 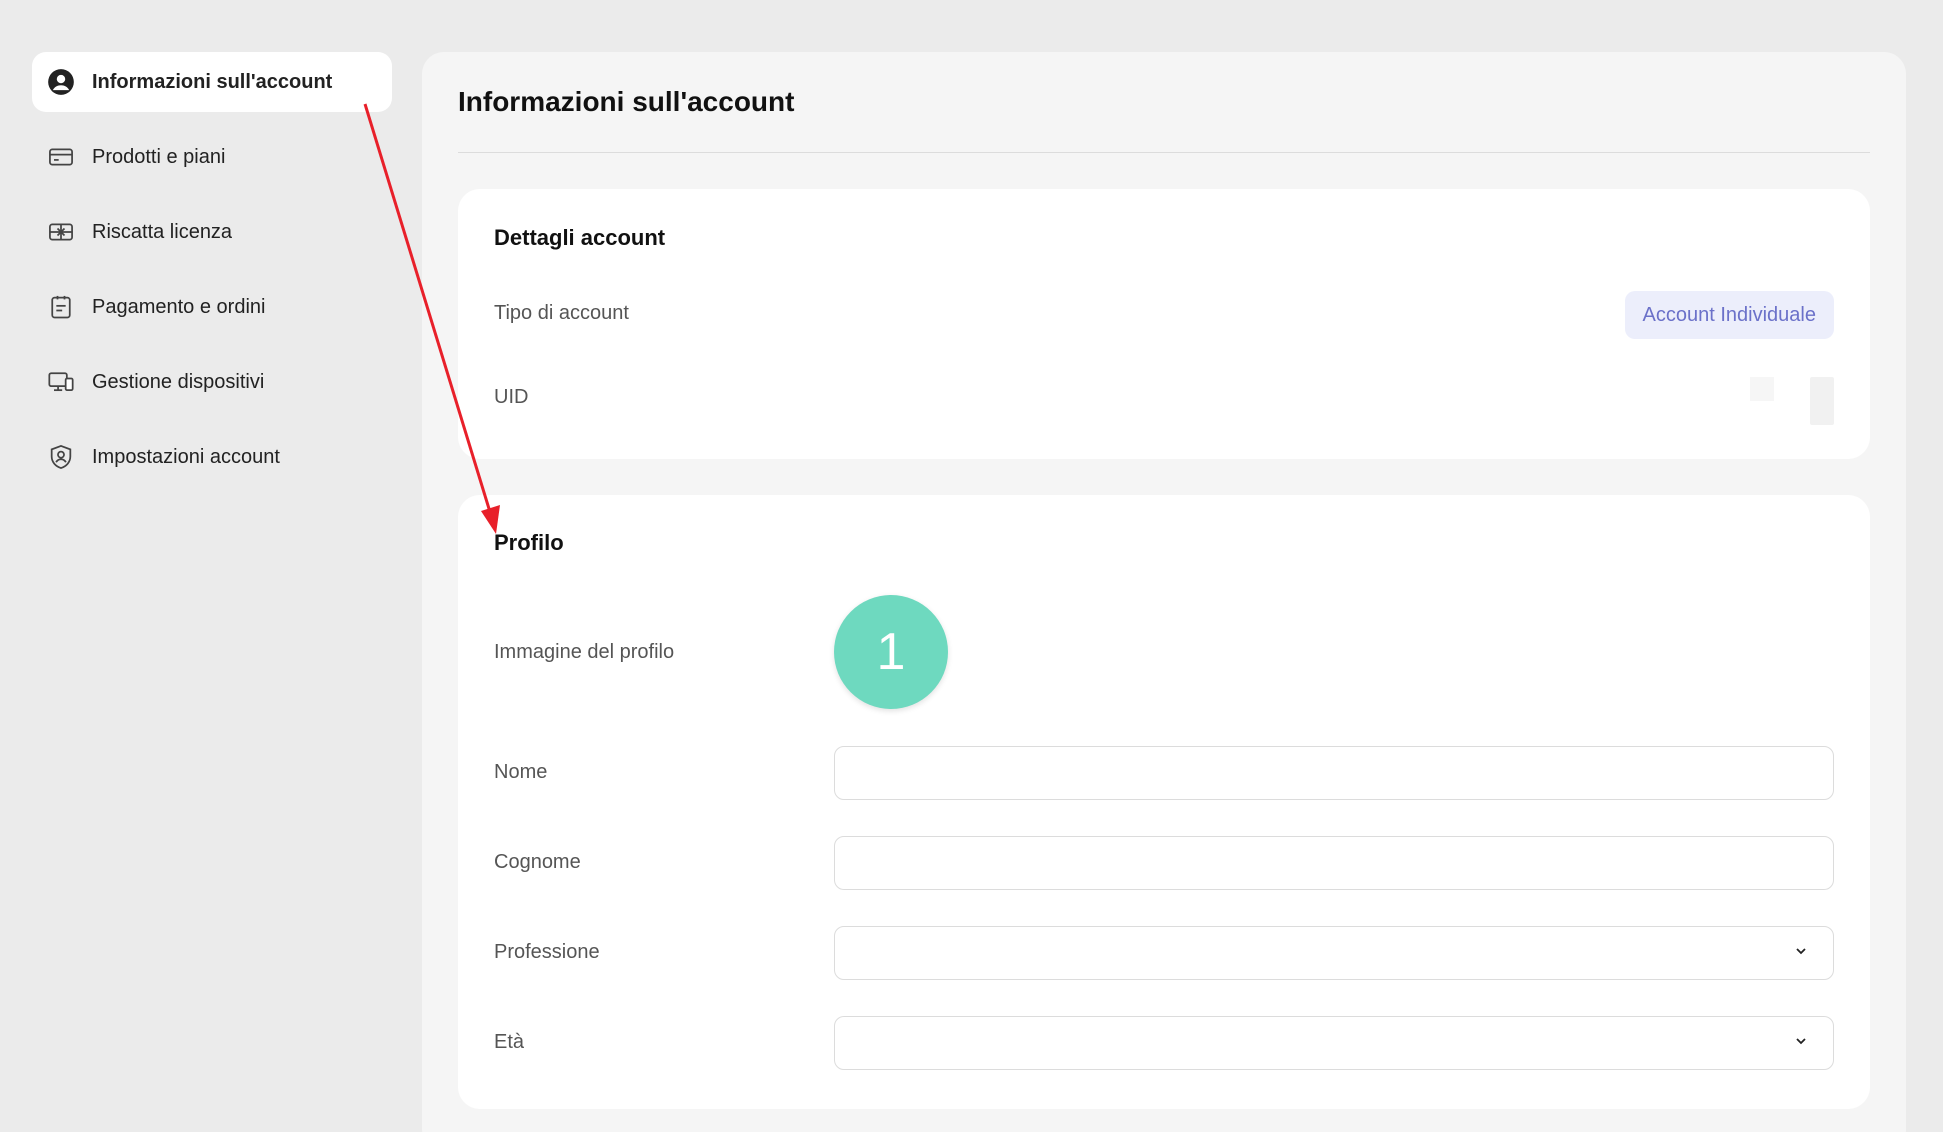 I want to click on sidebar-item-account-info: Informazioni sull'account, so click(x=212, y=82).